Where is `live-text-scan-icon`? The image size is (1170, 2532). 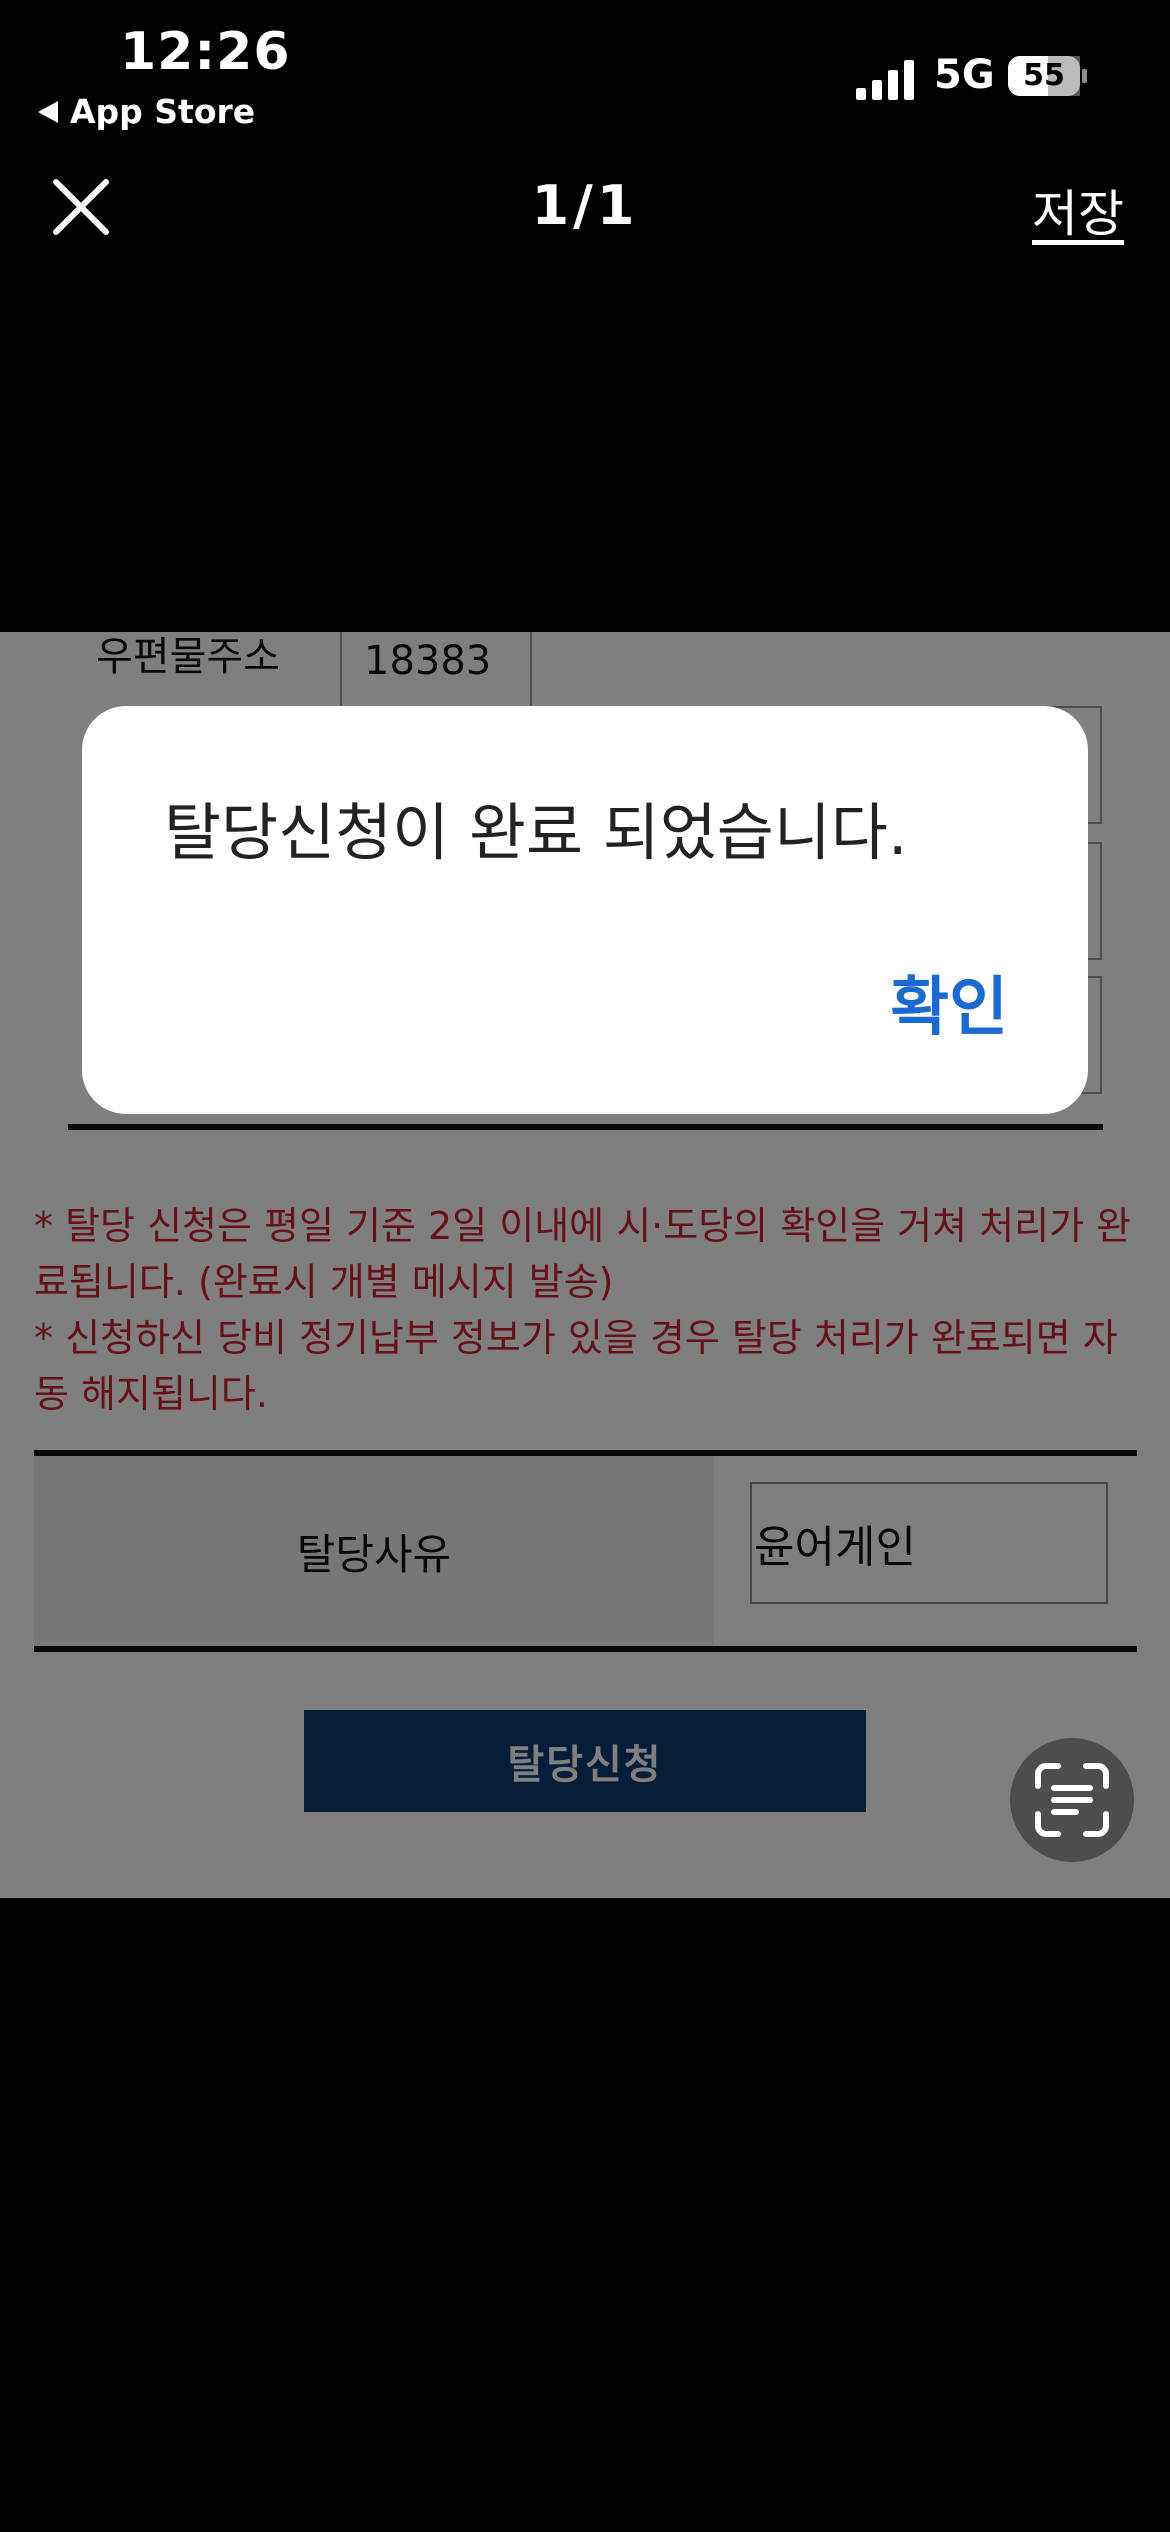 live-text-scan-icon is located at coordinates (1072, 1800).